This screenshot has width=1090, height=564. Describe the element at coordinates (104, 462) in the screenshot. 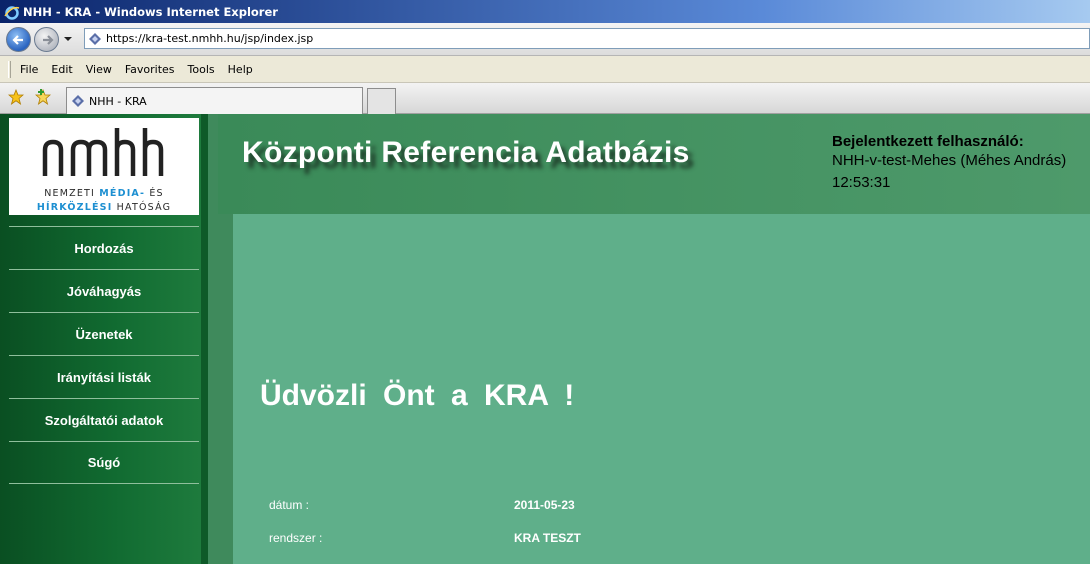

I see `sidebar-item-sugo: Súgó` at that location.